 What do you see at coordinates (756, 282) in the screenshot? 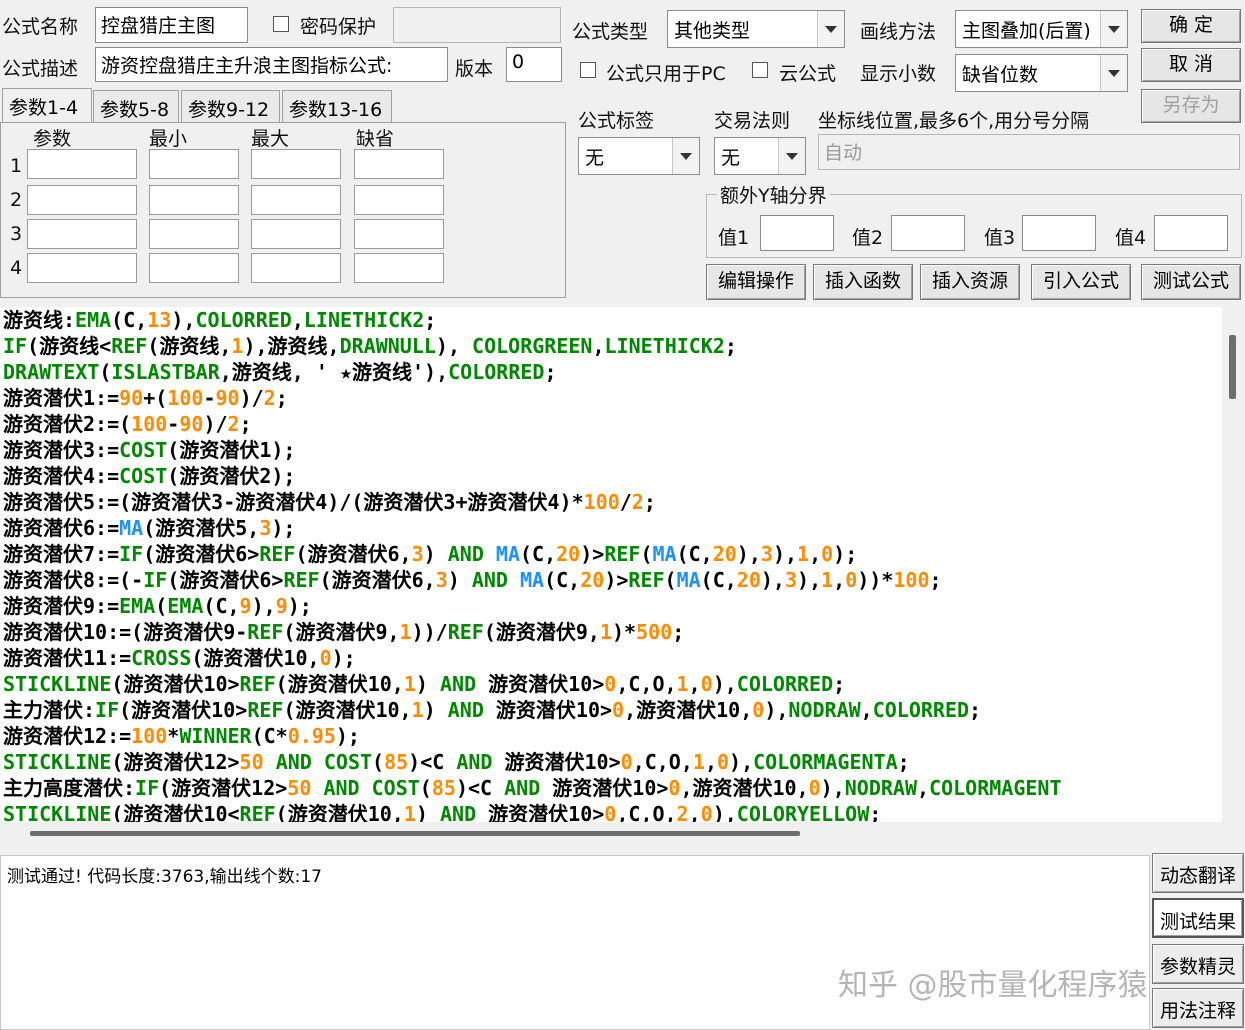
I see `edit-ops-button: 编辑操作` at bounding box center [756, 282].